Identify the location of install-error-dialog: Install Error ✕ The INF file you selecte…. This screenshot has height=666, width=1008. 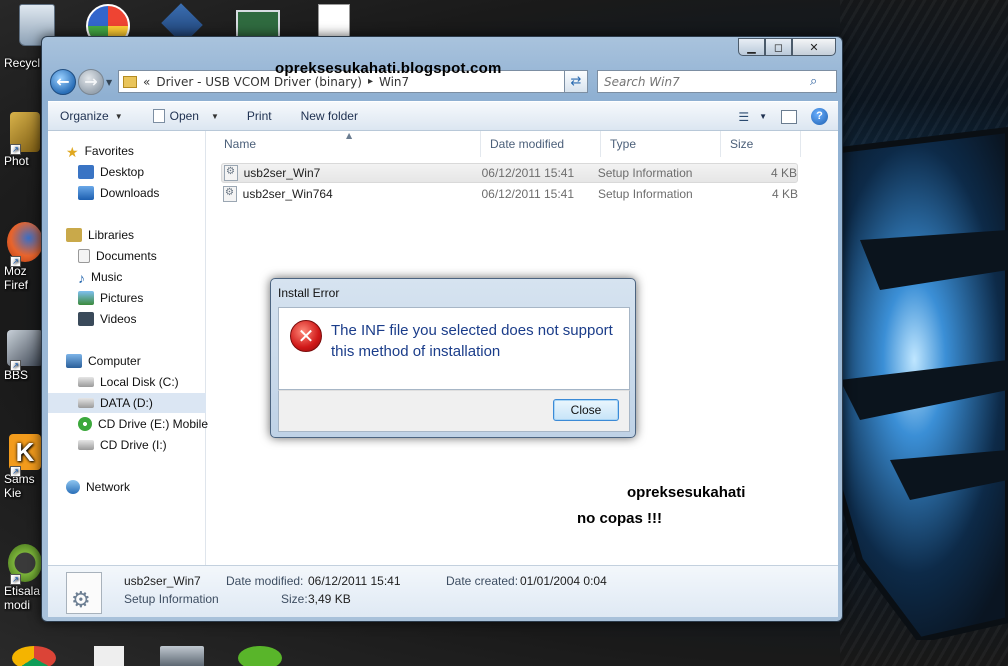
(453, 358).